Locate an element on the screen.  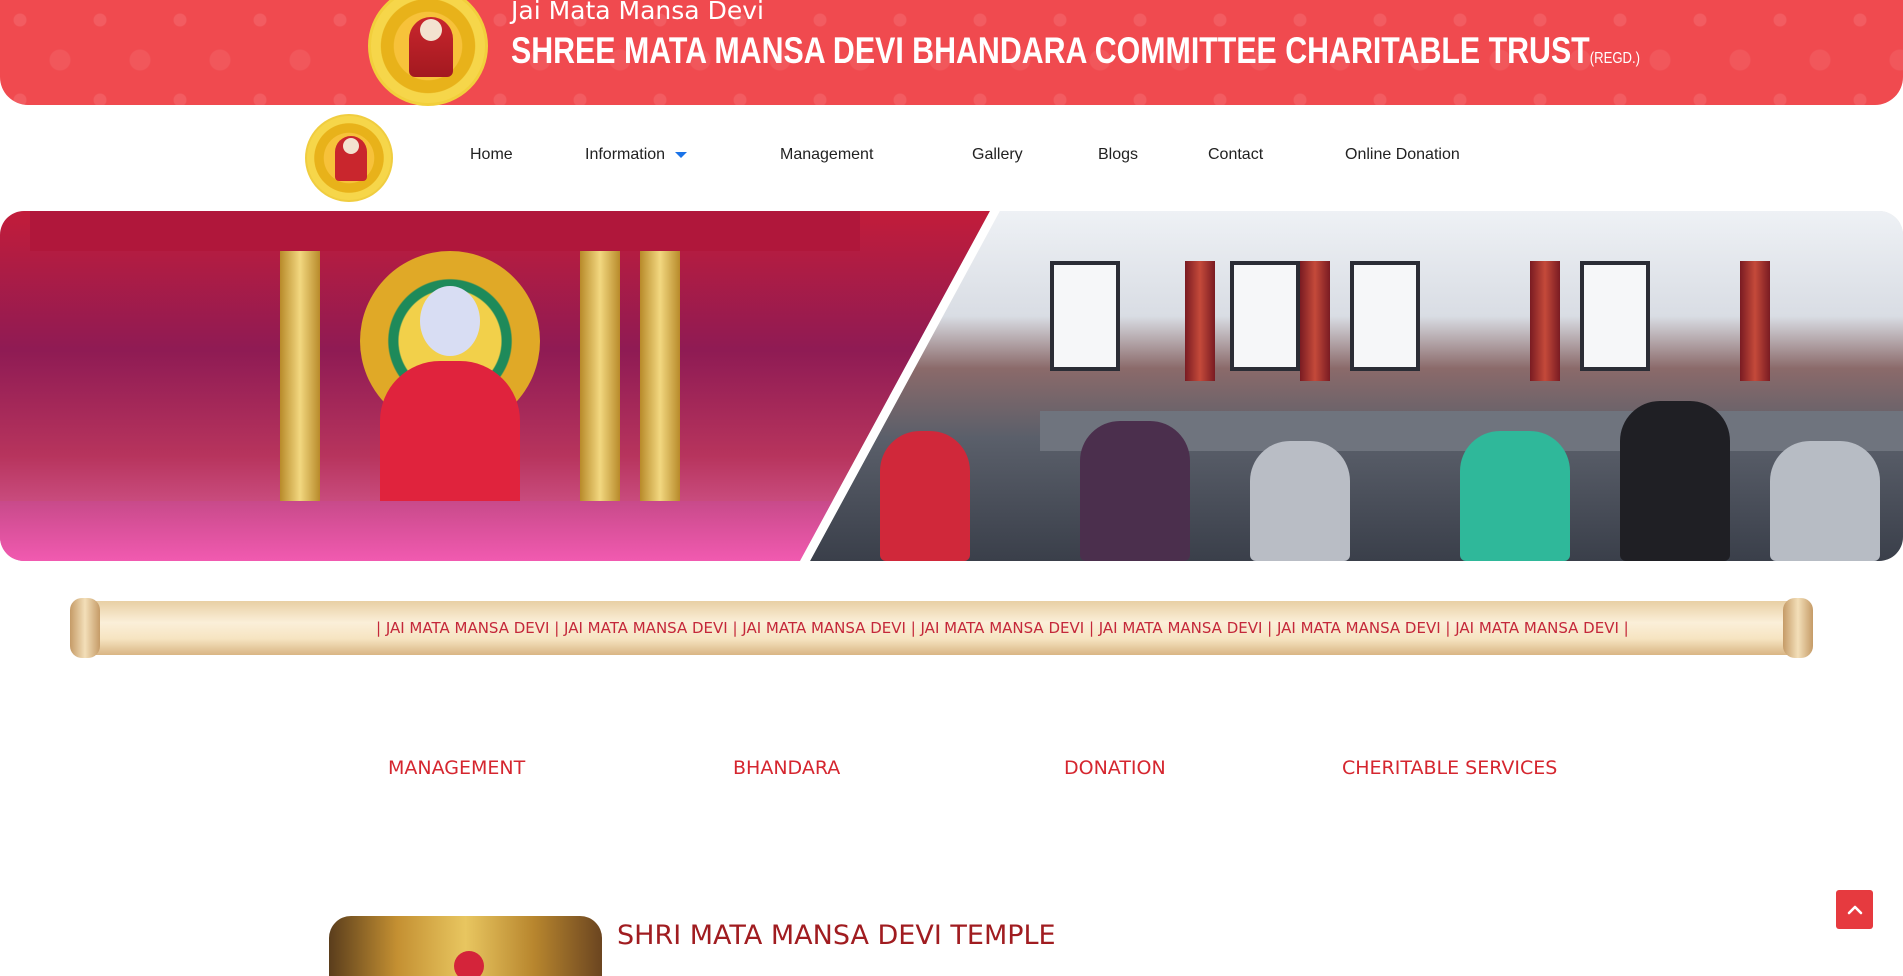
chevron-up-icon is located at coordinates (1854, 909).